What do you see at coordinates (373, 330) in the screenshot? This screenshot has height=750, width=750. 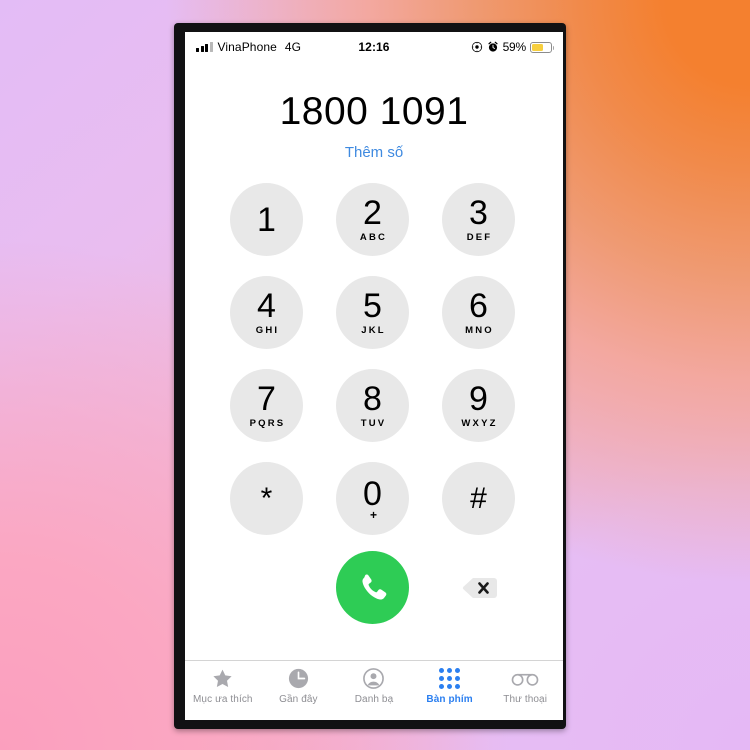 I see `keypad-key-letters: JKL` at bounding box center [373, 330].